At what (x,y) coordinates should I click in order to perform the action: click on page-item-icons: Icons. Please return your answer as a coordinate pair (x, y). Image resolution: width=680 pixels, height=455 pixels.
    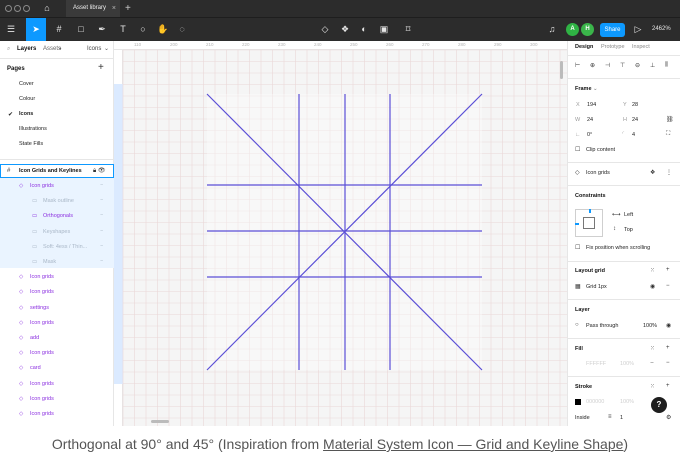
    Looking at the image, I should click on (26, 114).